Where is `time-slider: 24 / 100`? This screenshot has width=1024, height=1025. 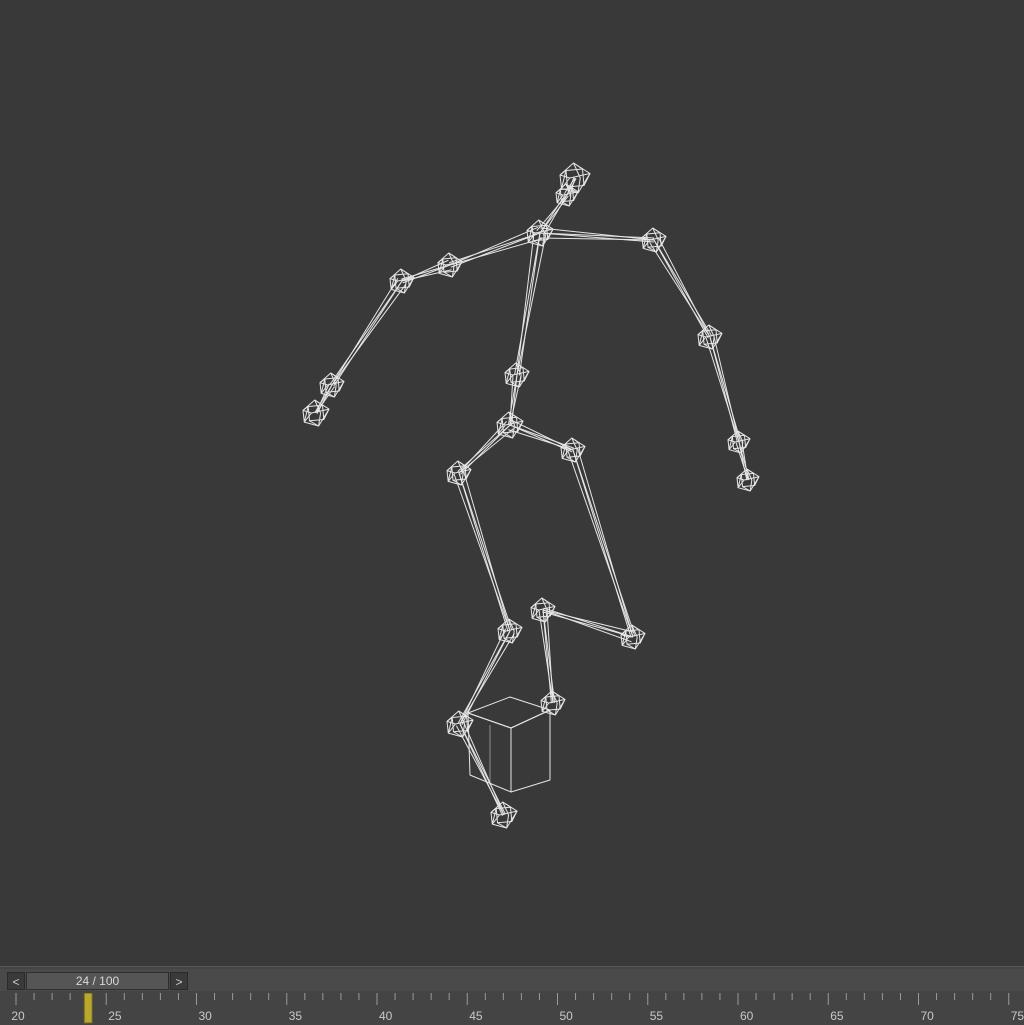
time-slider: 24 / 100 is located at coordinates (97, 981).